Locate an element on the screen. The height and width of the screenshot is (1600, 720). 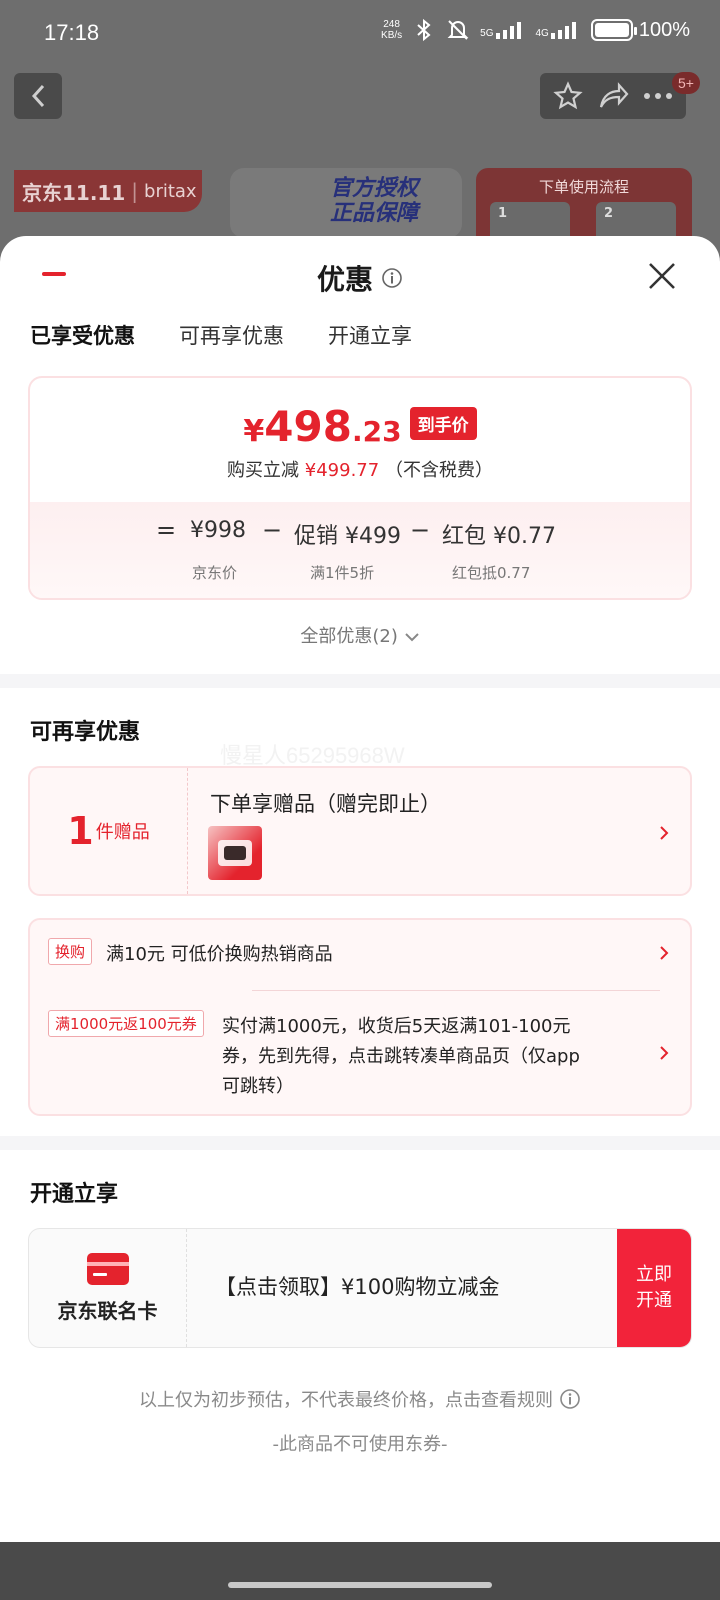
gift-count-number: 1 is located at coordinates (80, 831).